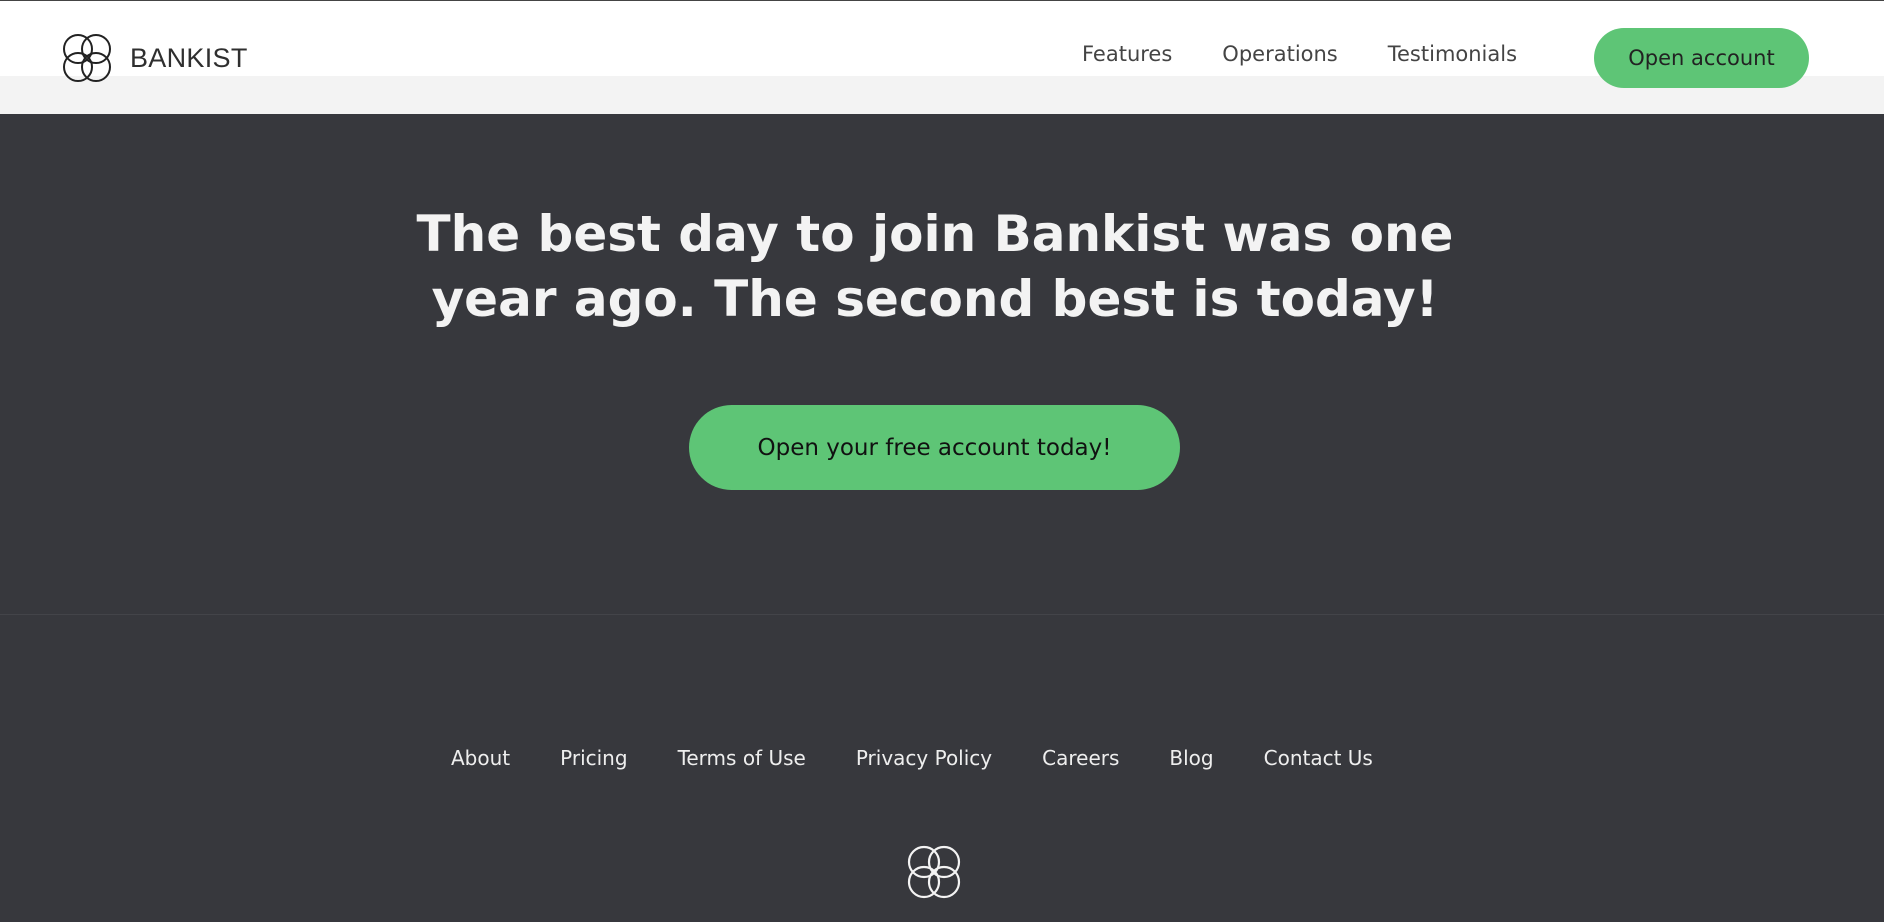  I want to click on brand-logo-link: BANKIST, so click(153, 58).